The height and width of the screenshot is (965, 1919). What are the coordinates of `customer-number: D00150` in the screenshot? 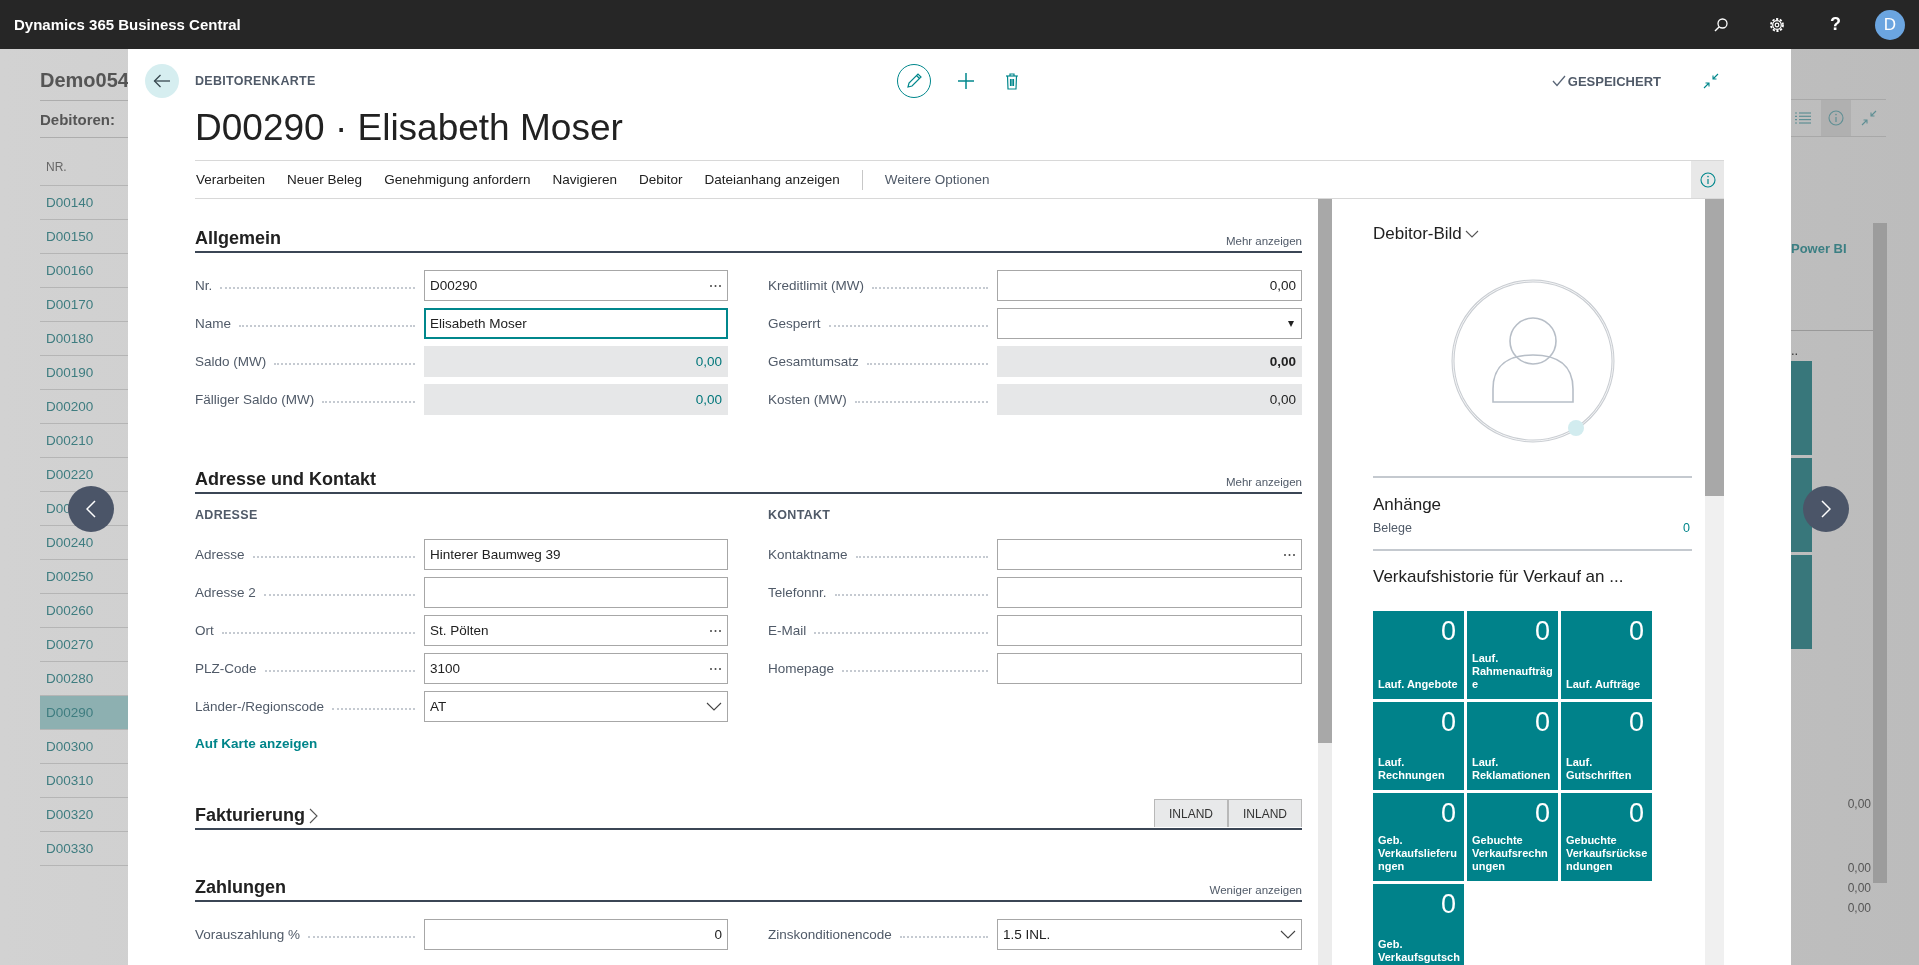 It's located at (70, 236).